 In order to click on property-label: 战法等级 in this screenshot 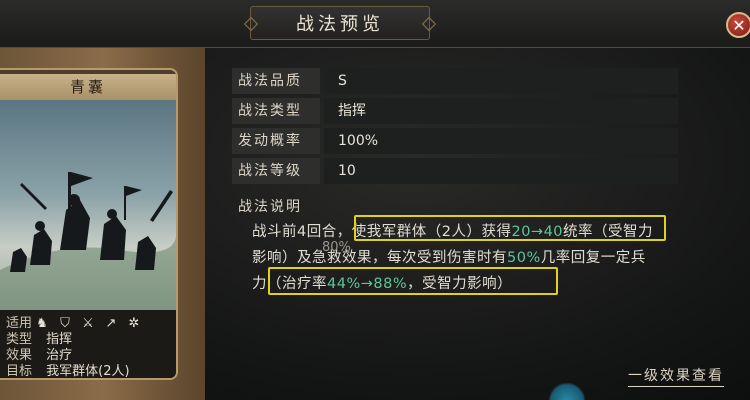, I will do `click(276, 171)`.